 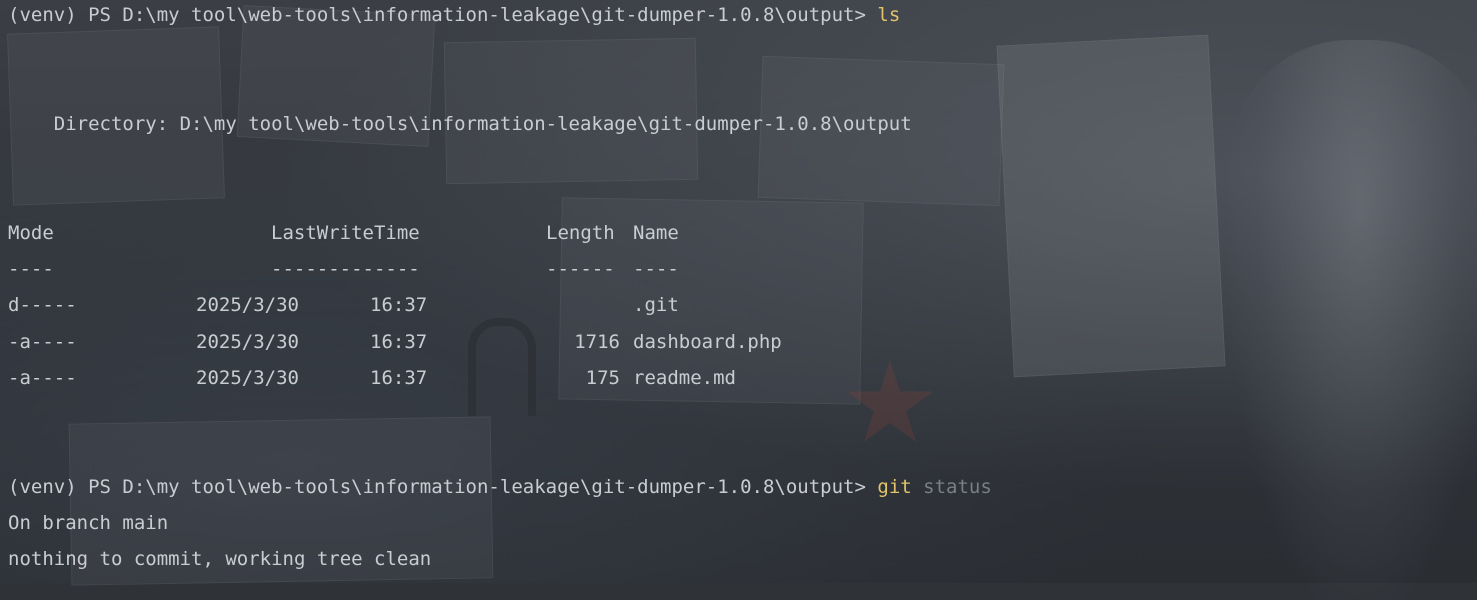 I want to click on command-ls: ls, so click(x=889, y=15).